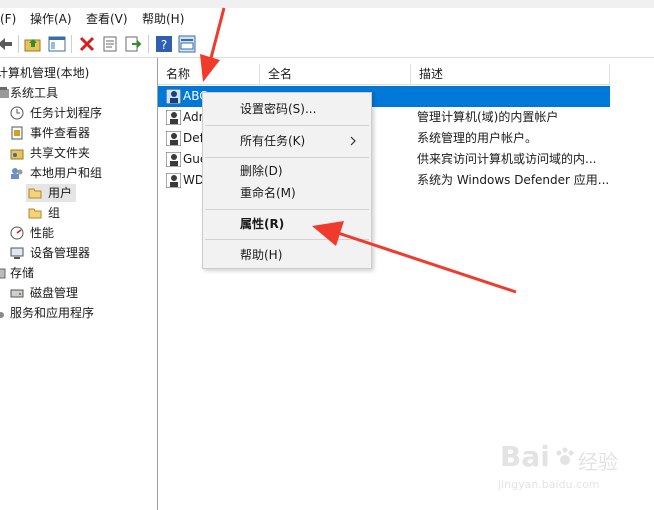 The height and width of the screenshot is (510, 654). I want to click on annotation-arrow-down, so click(213, 44).